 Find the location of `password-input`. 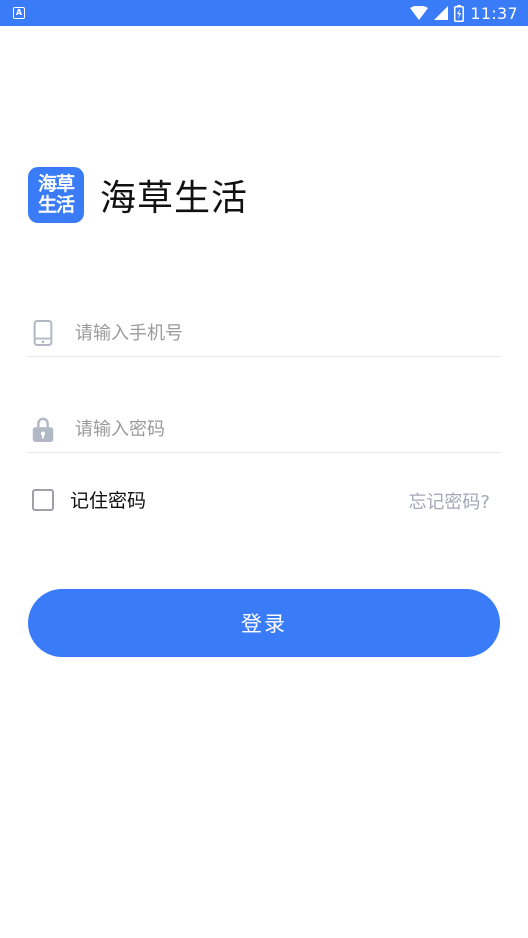

password-input is located at coordinates (275, 429).